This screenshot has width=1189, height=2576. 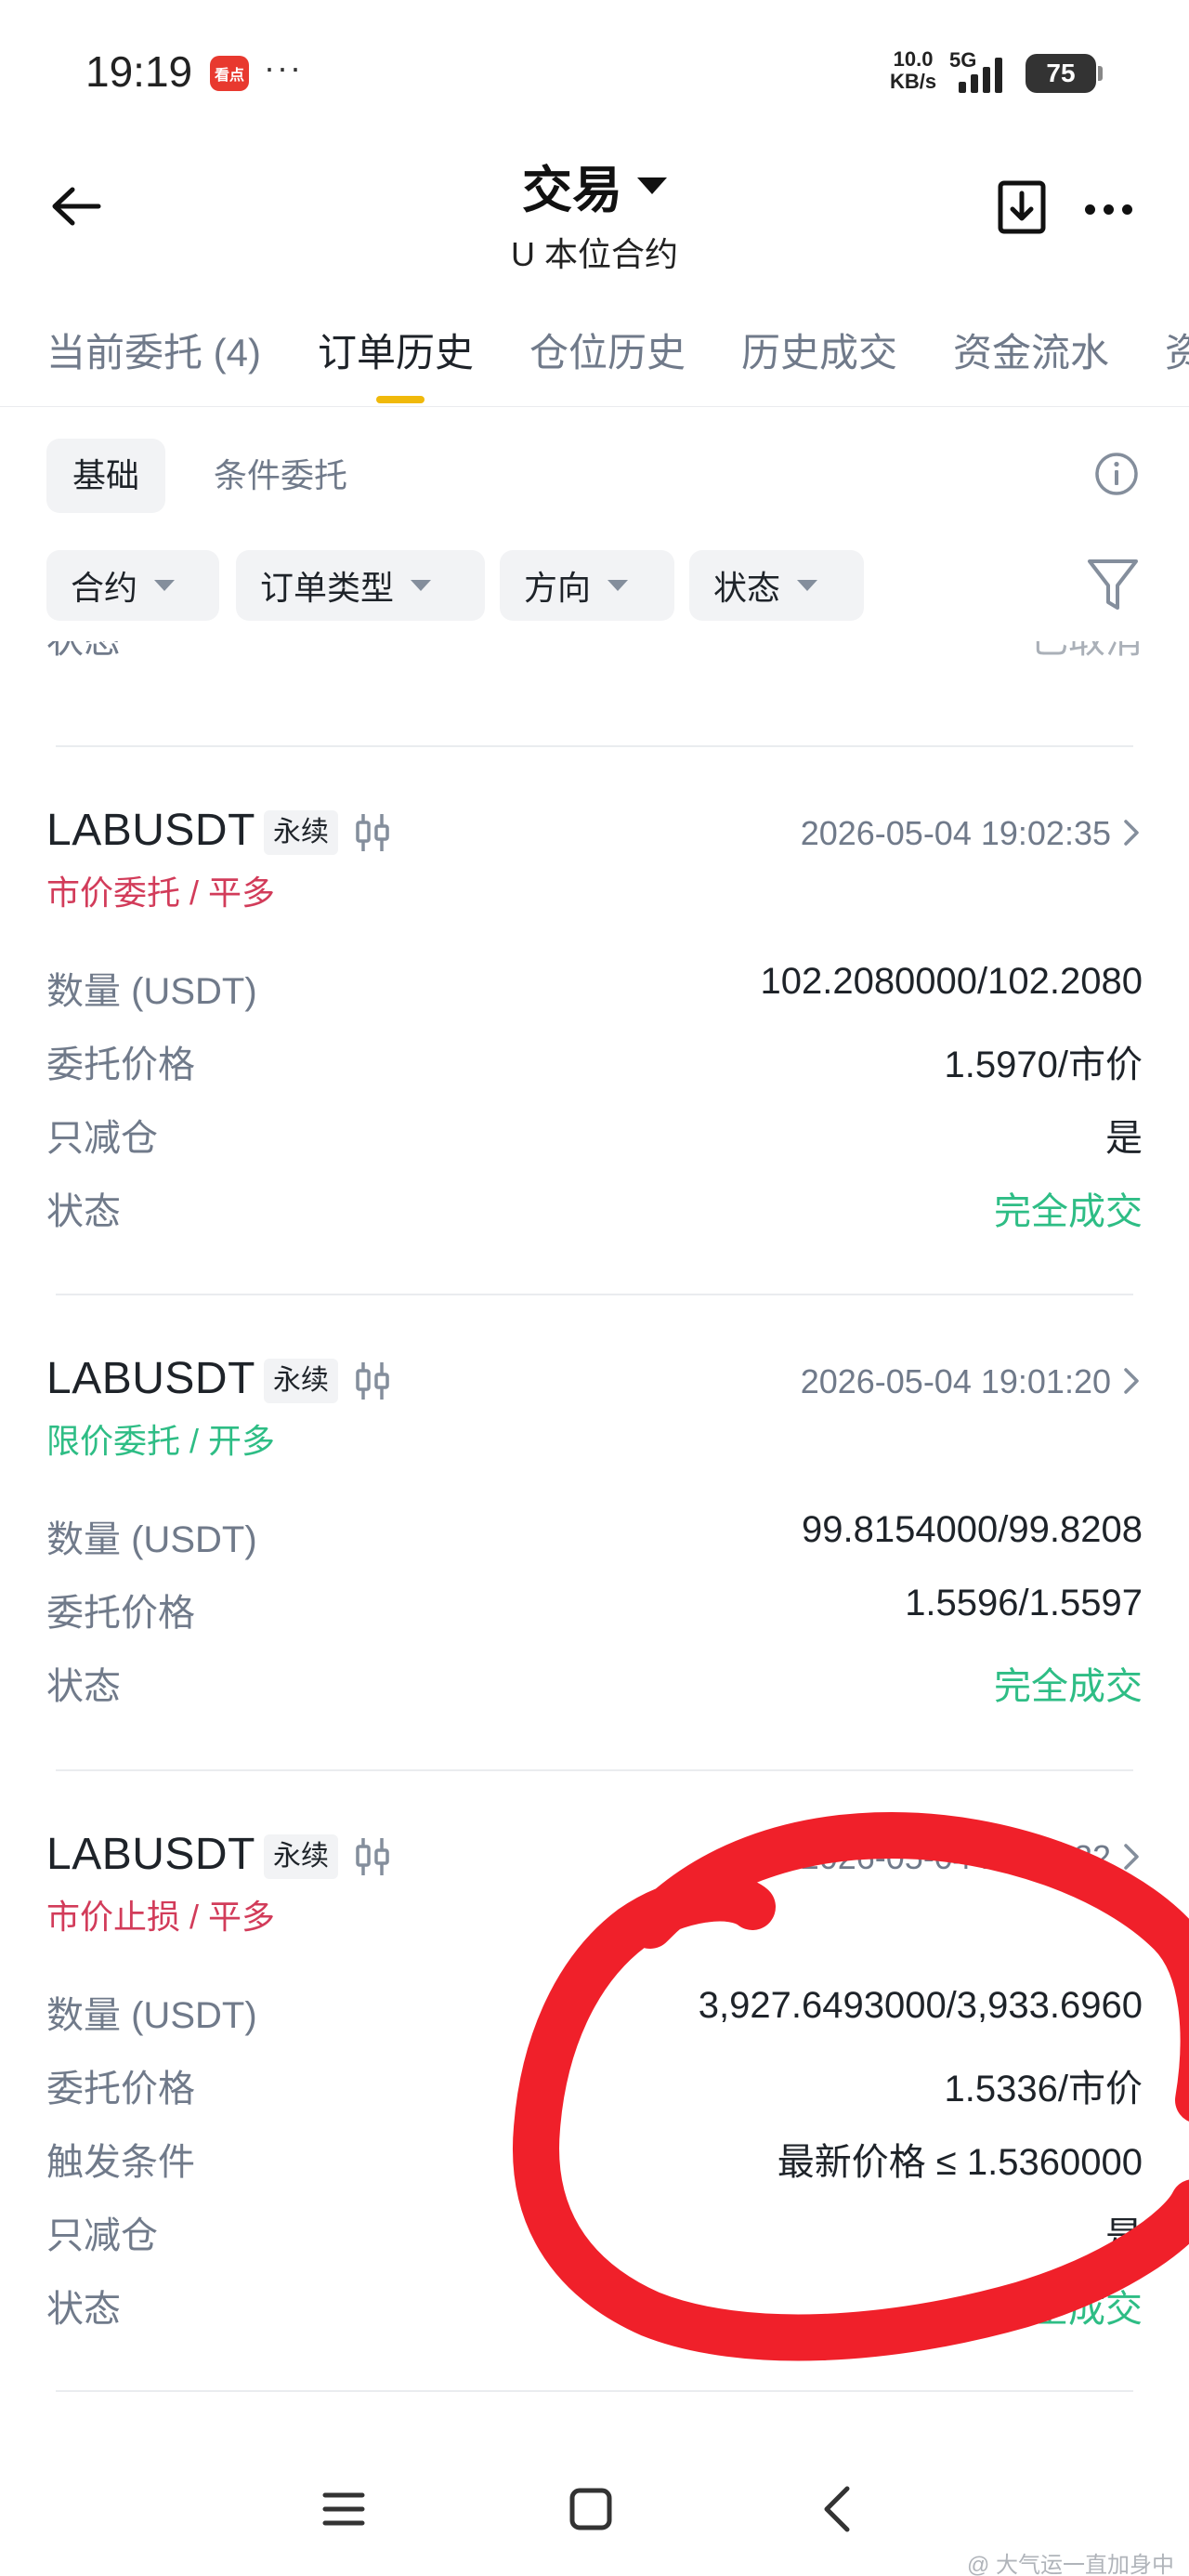 I want to click on tab-position-history: 仓位历史, so click(x=607, y=350).